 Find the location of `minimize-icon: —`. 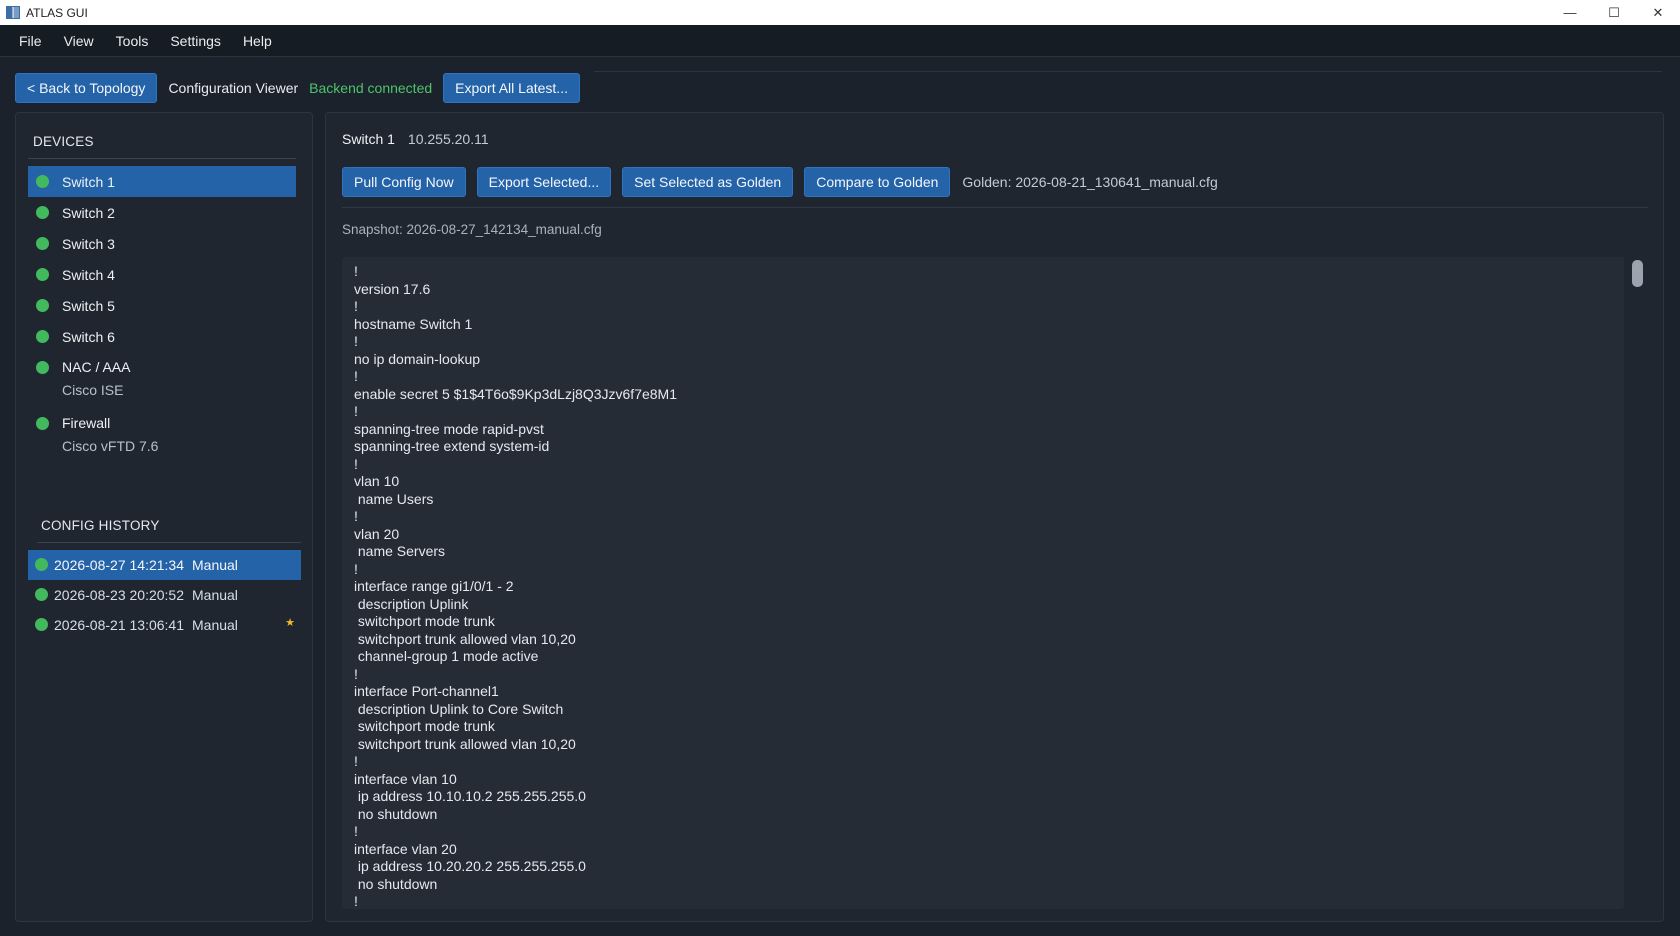

minimize-icon: — is located at coordinates (1570, 12).